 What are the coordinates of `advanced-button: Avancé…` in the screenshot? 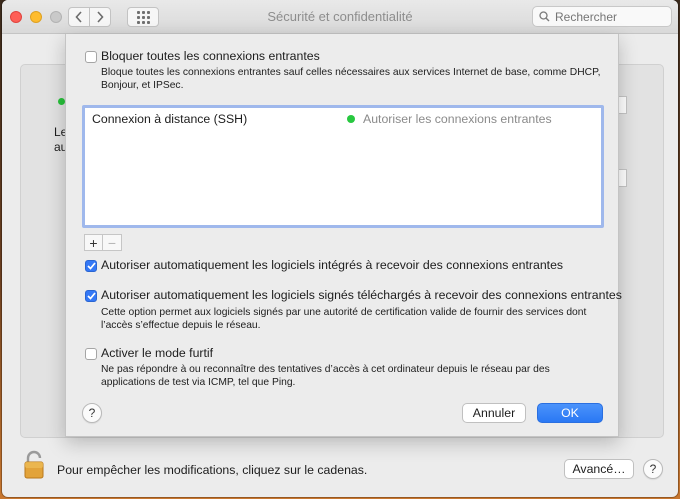 It's located at (599, 469).